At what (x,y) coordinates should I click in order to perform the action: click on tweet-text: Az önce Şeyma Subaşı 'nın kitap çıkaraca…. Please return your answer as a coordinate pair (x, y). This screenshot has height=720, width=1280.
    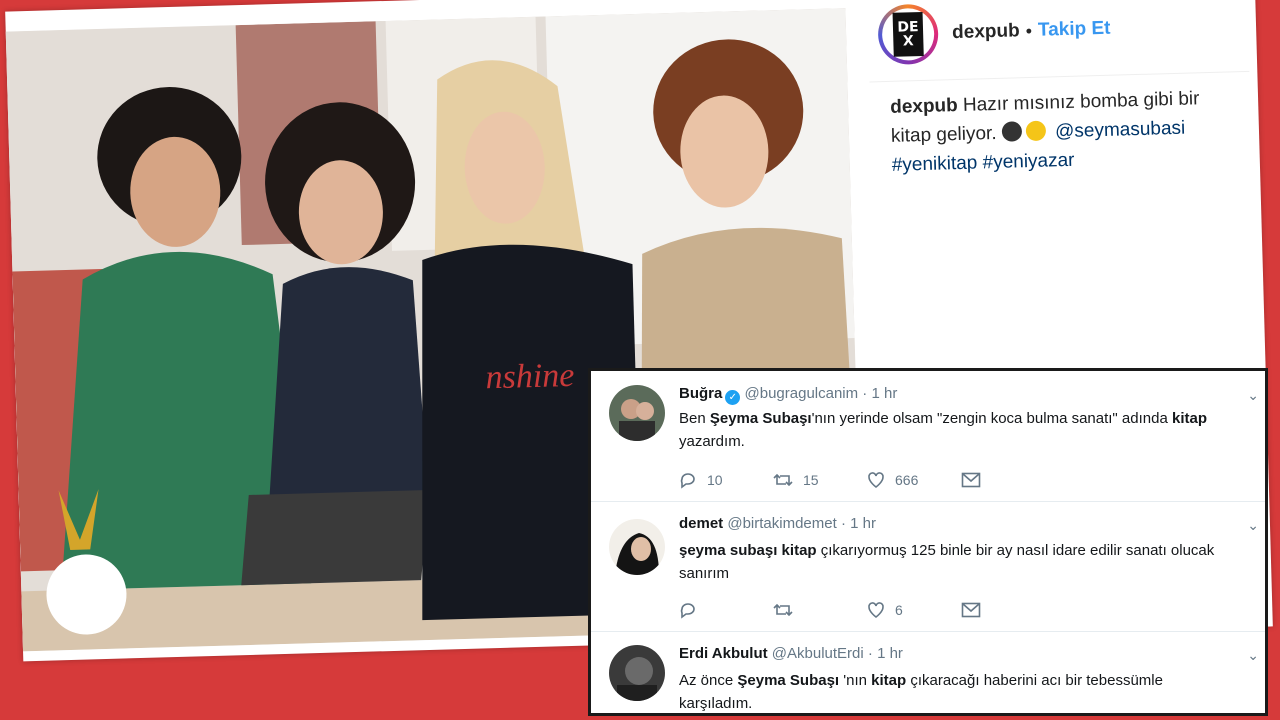
    Looking at the image, I should click on (921, 692).